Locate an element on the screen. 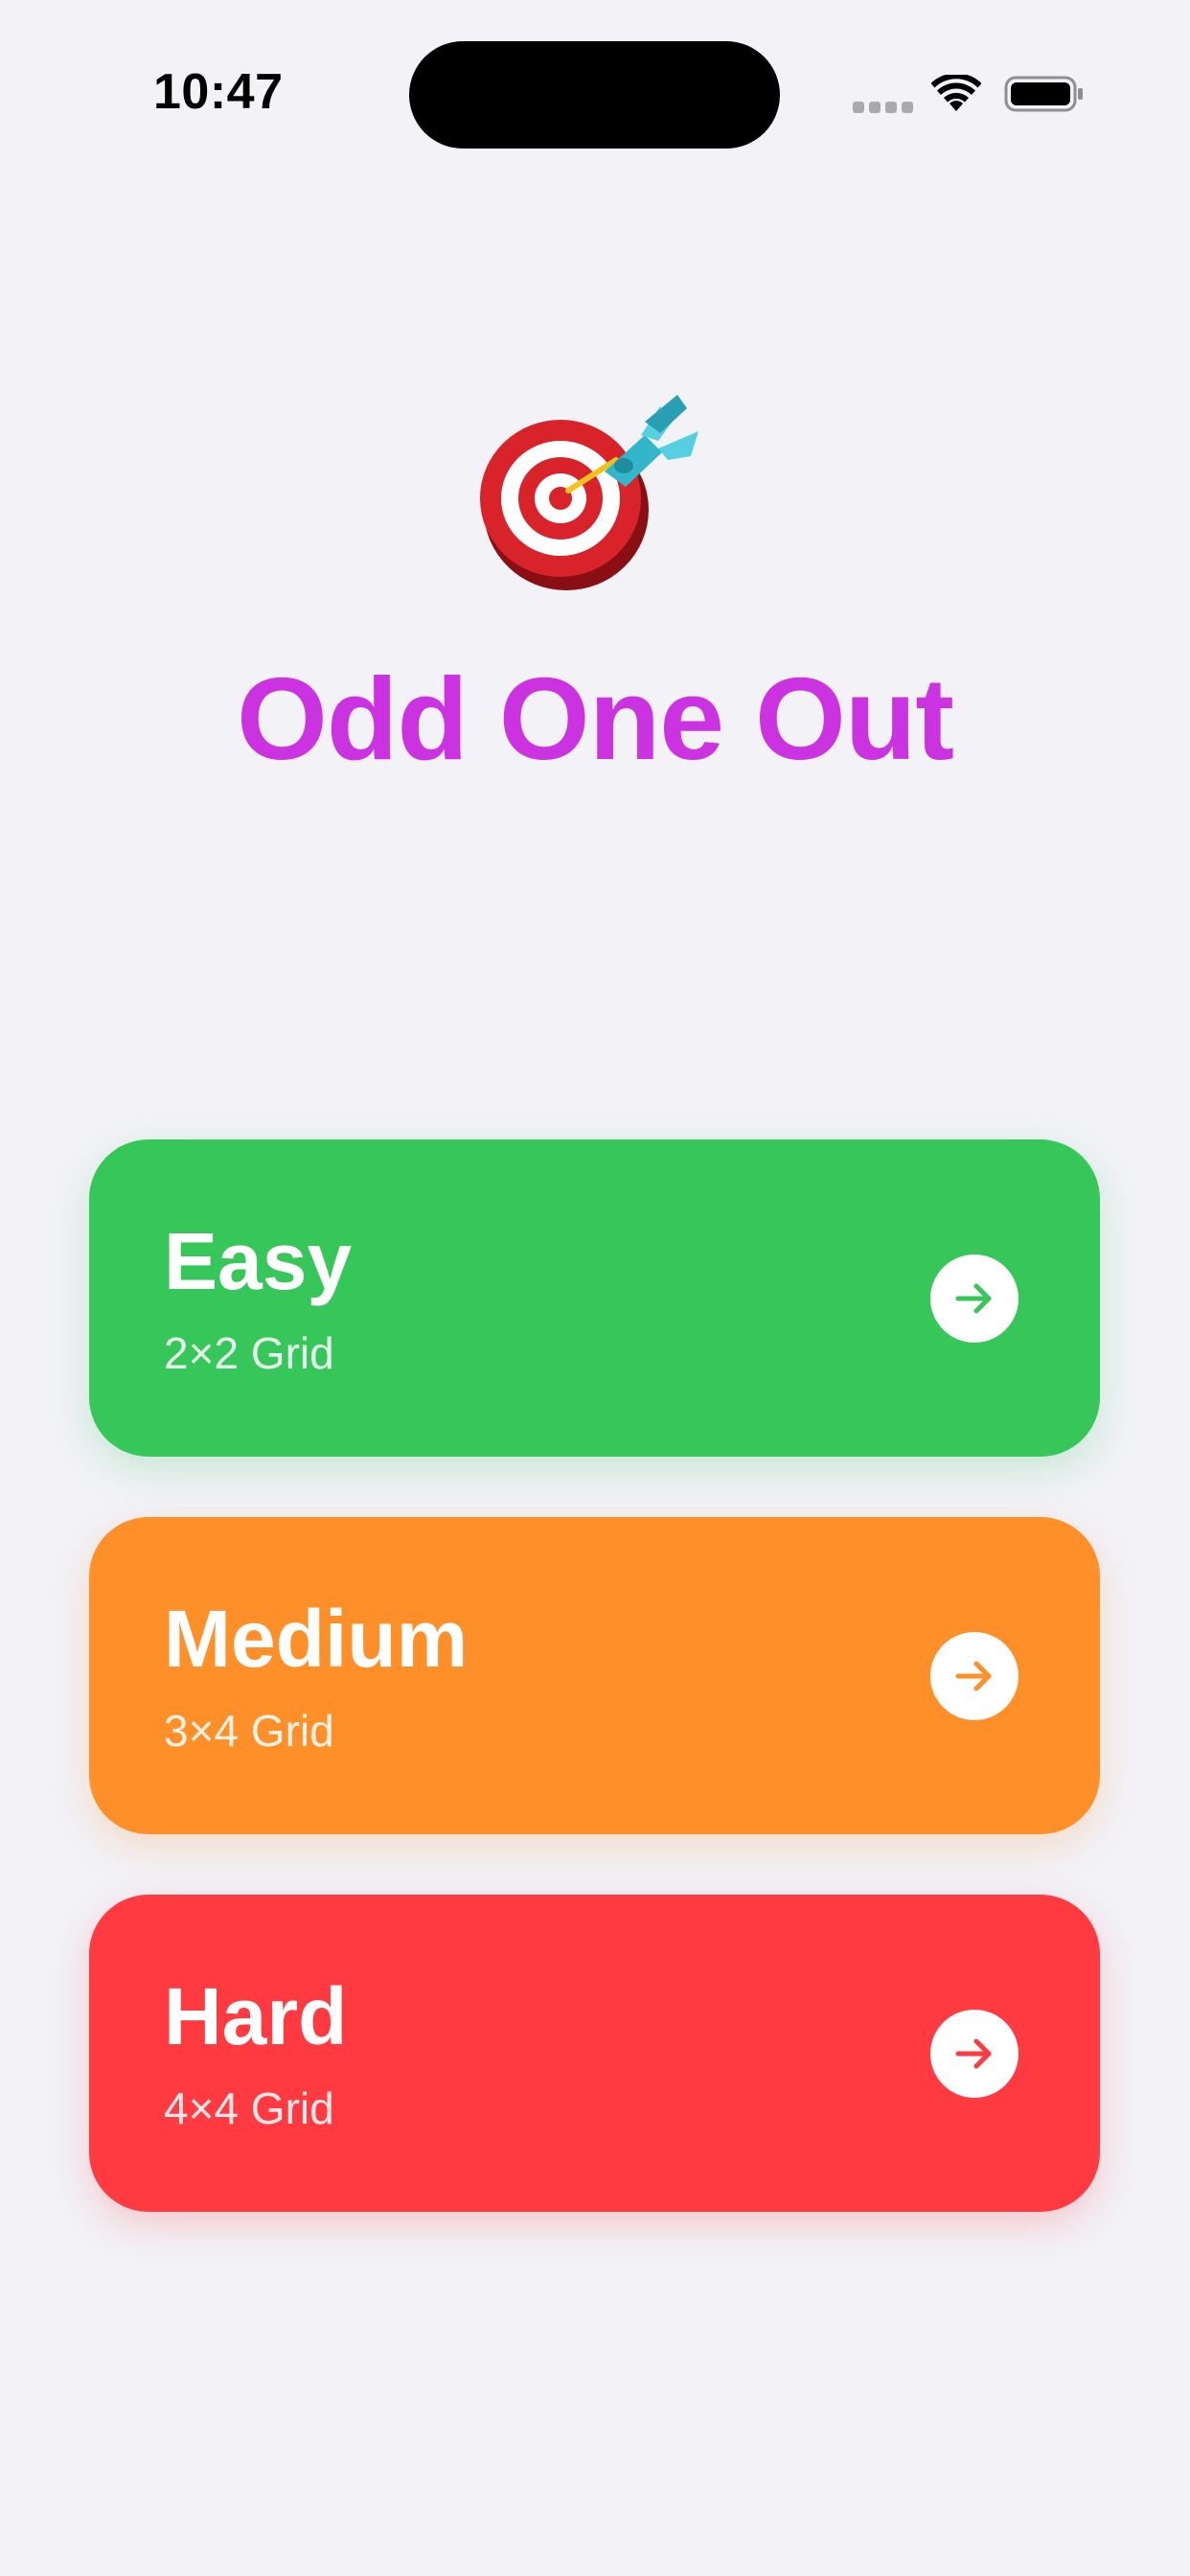 The image size is (1190, 2576). level-grid-size: 4×4 Grid is located at coordinates (249, 2108).